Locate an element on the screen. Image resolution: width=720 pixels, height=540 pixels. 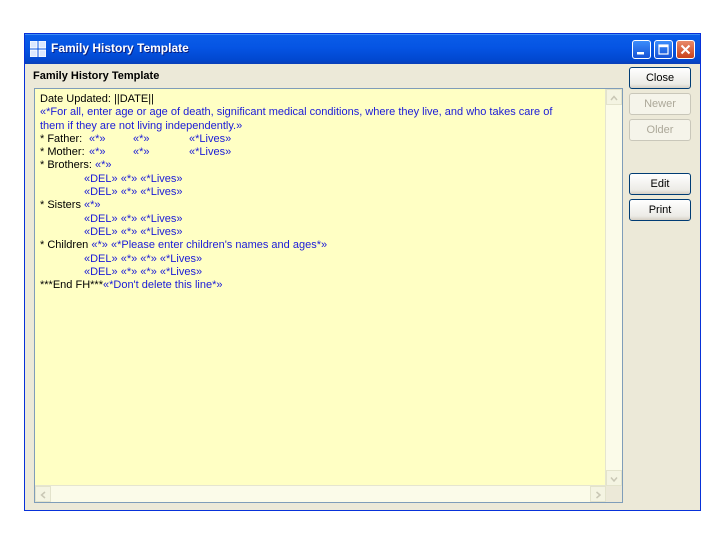
horizontal-scrollbar is located at coordinates (320, 493).